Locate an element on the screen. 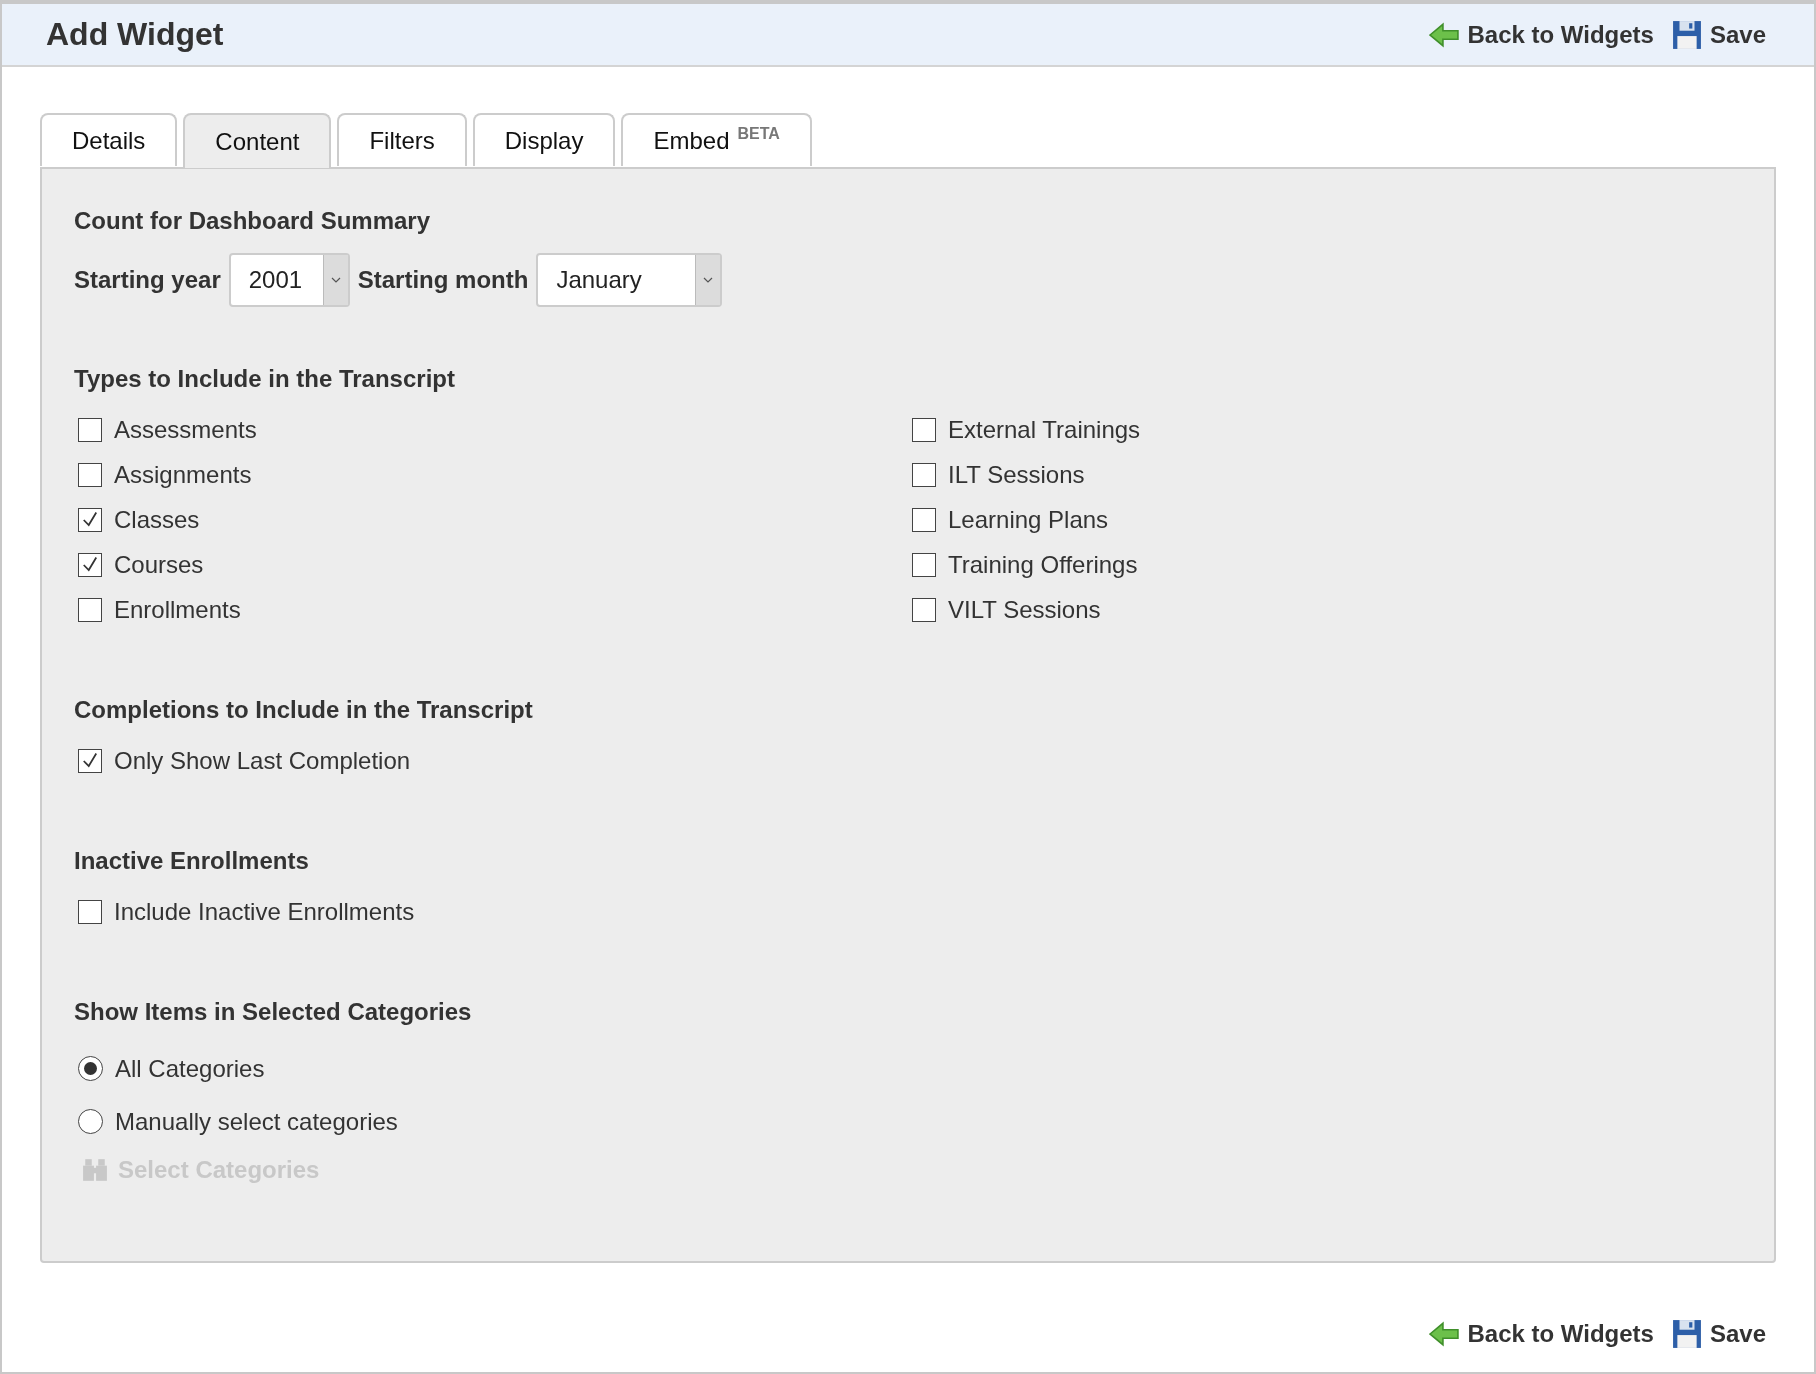  tab: Content is located at coordinates (257, 140).